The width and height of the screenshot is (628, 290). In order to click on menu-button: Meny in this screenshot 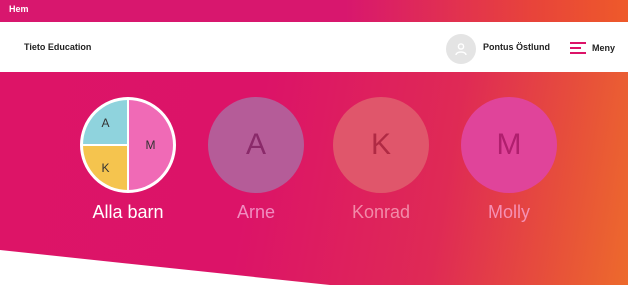, I will do `click(592, 48)`.